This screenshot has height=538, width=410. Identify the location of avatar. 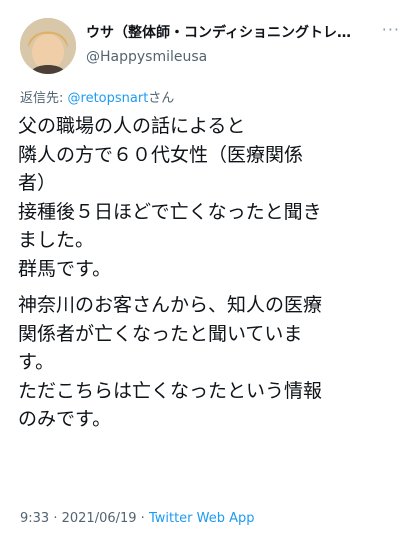
(48, 46).